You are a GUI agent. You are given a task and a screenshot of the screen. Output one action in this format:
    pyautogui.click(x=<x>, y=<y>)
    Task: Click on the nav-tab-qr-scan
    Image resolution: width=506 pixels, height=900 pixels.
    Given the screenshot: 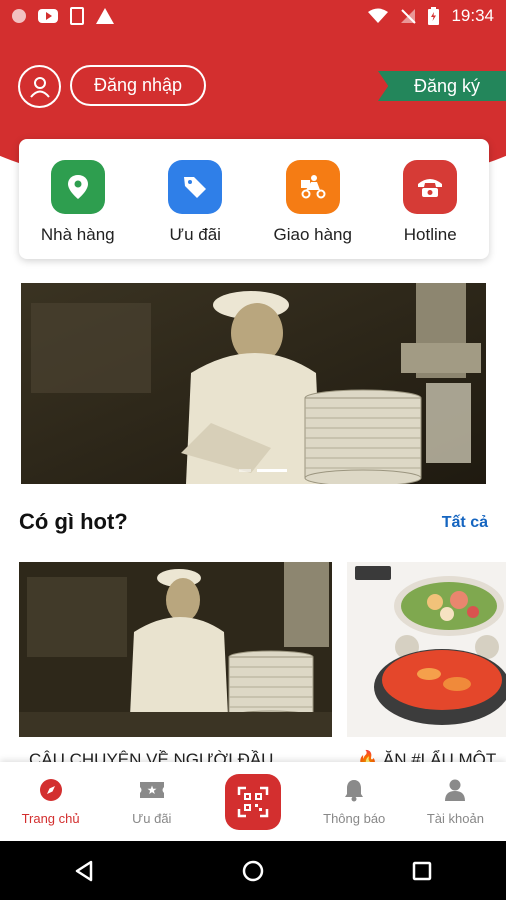 What is the action you would take?
    pyautogui.click(x=252, y=801)
    